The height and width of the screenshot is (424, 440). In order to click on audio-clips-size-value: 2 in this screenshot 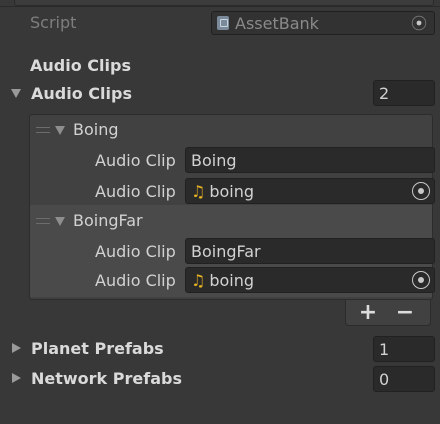, I will do `click(384, 93)`.